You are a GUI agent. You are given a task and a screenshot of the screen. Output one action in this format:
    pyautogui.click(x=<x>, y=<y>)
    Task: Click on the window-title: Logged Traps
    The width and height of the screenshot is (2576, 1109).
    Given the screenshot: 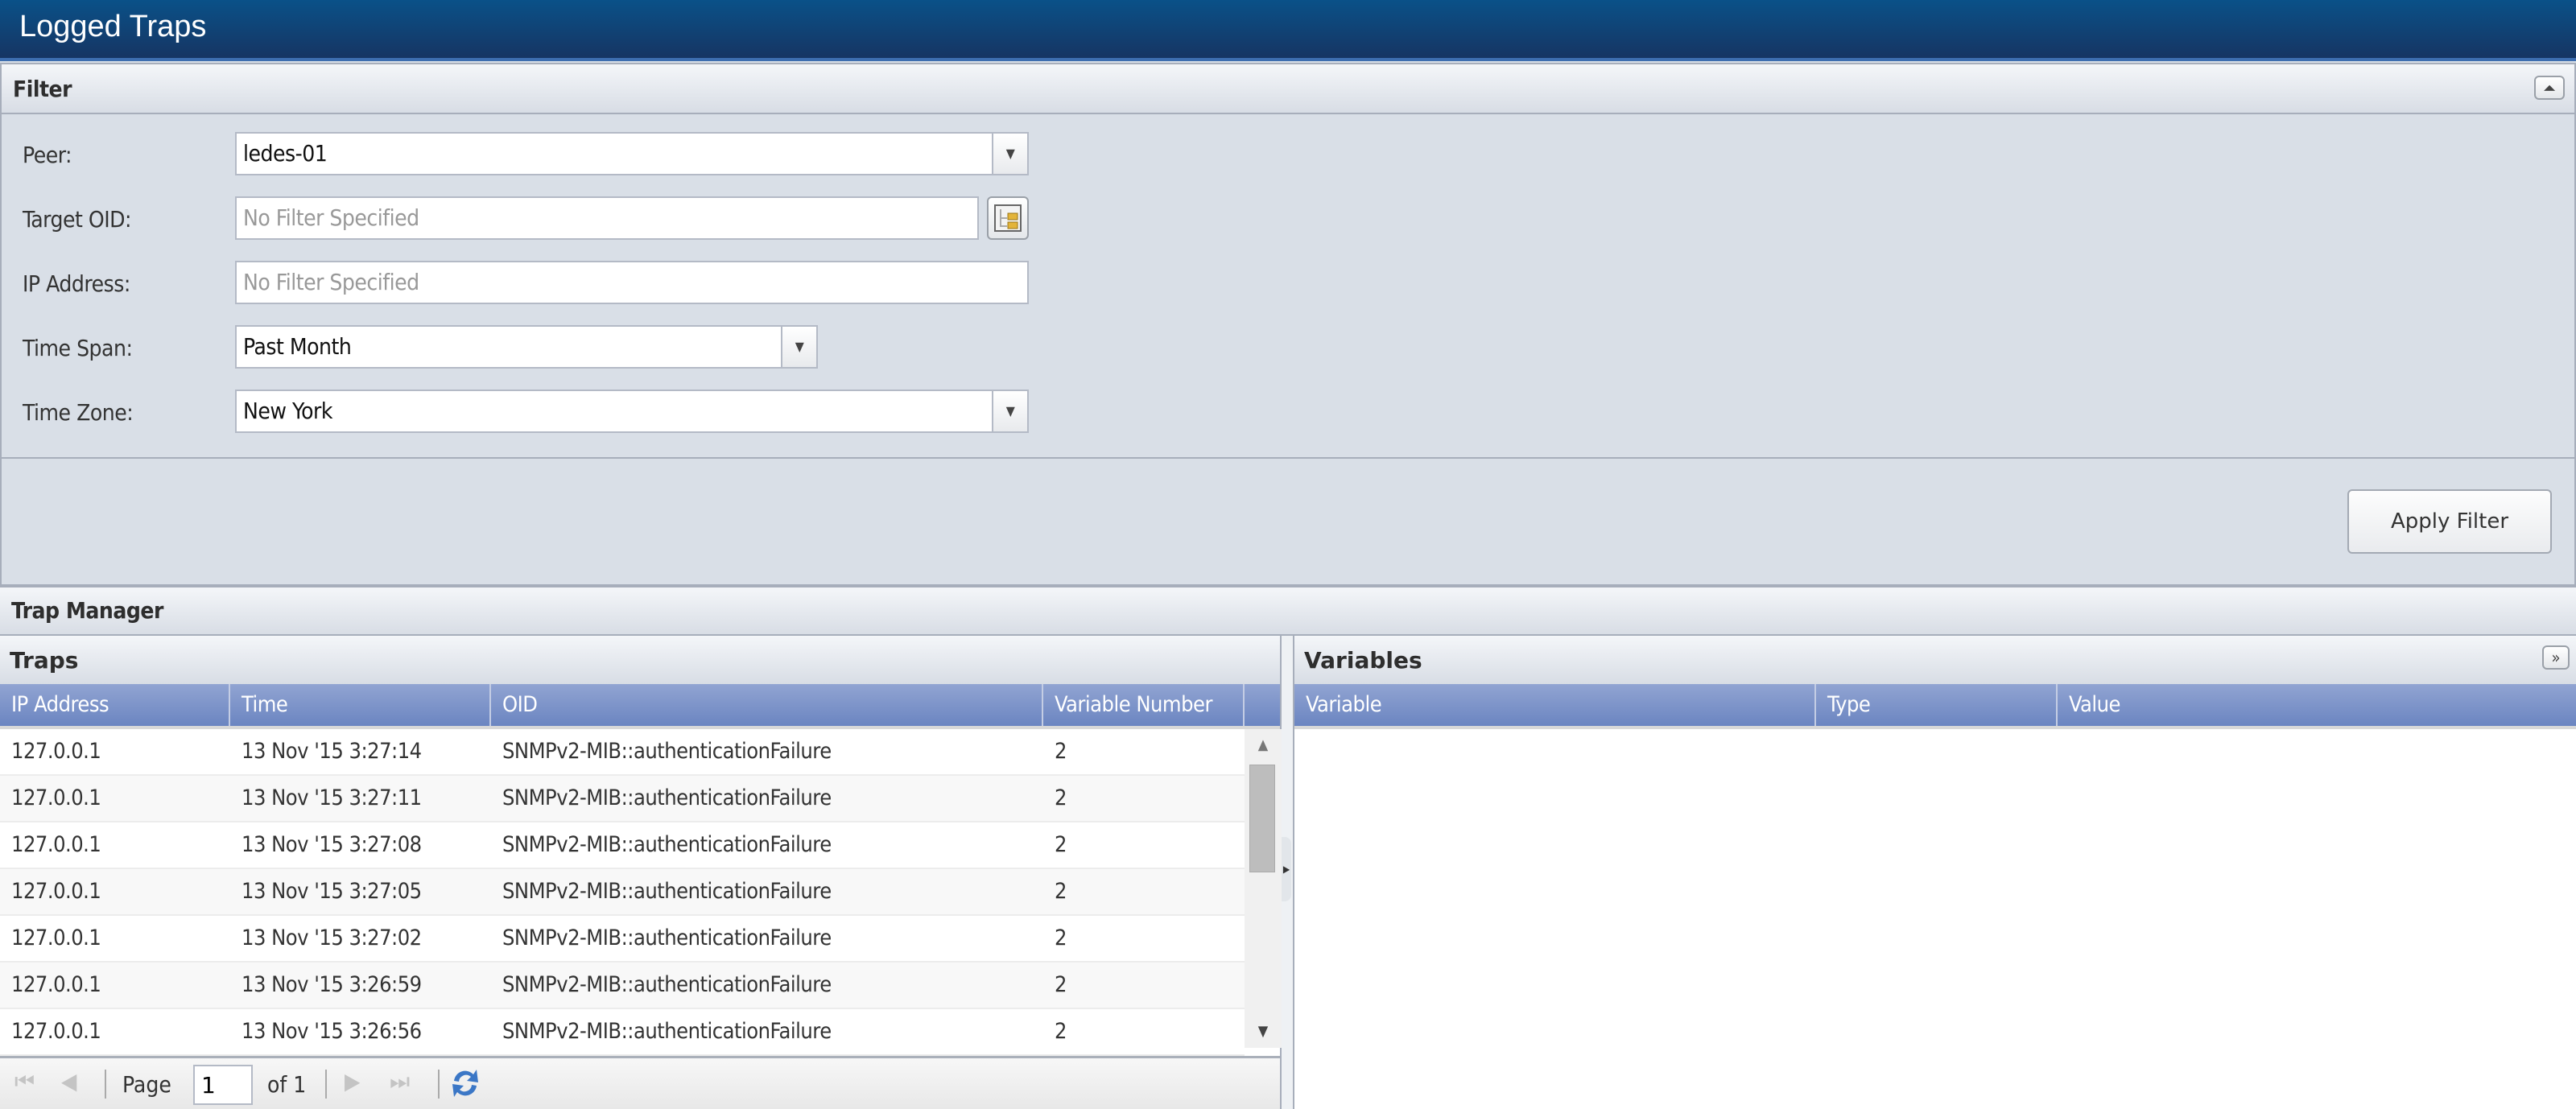 What is the action you would take?
    pyautogui.click(x=113, y=26)
    